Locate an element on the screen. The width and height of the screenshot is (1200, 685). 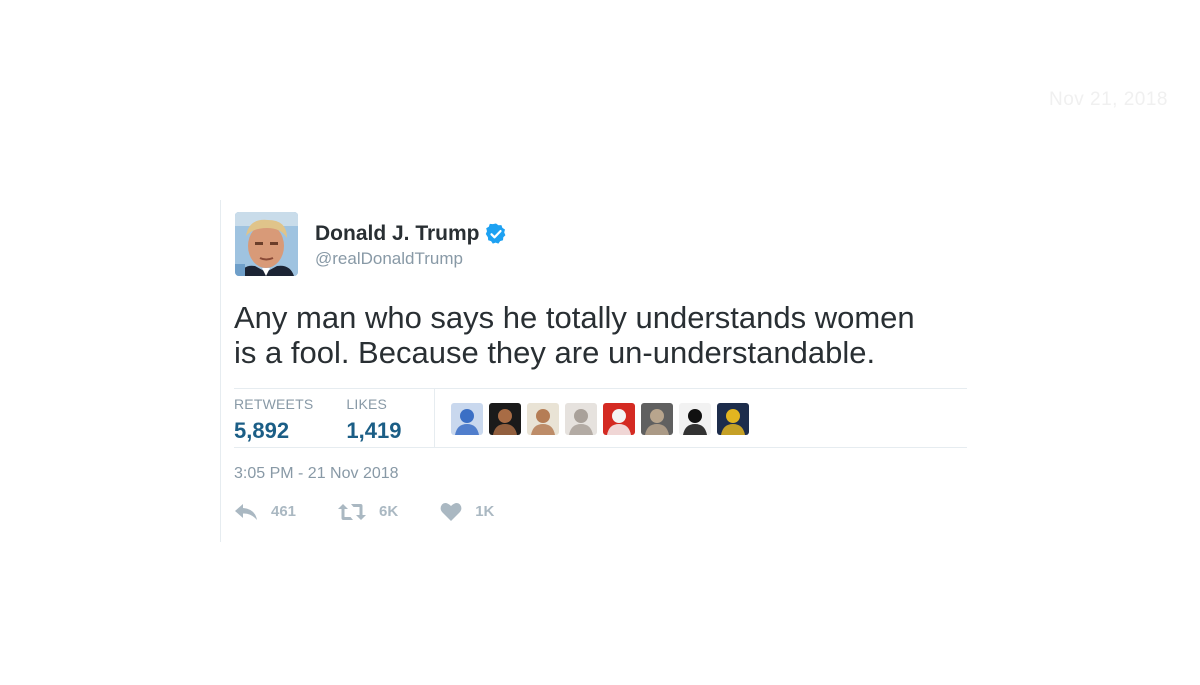
watermark-date: Nov 21, 2018 is located at coordinates (1108, 99).